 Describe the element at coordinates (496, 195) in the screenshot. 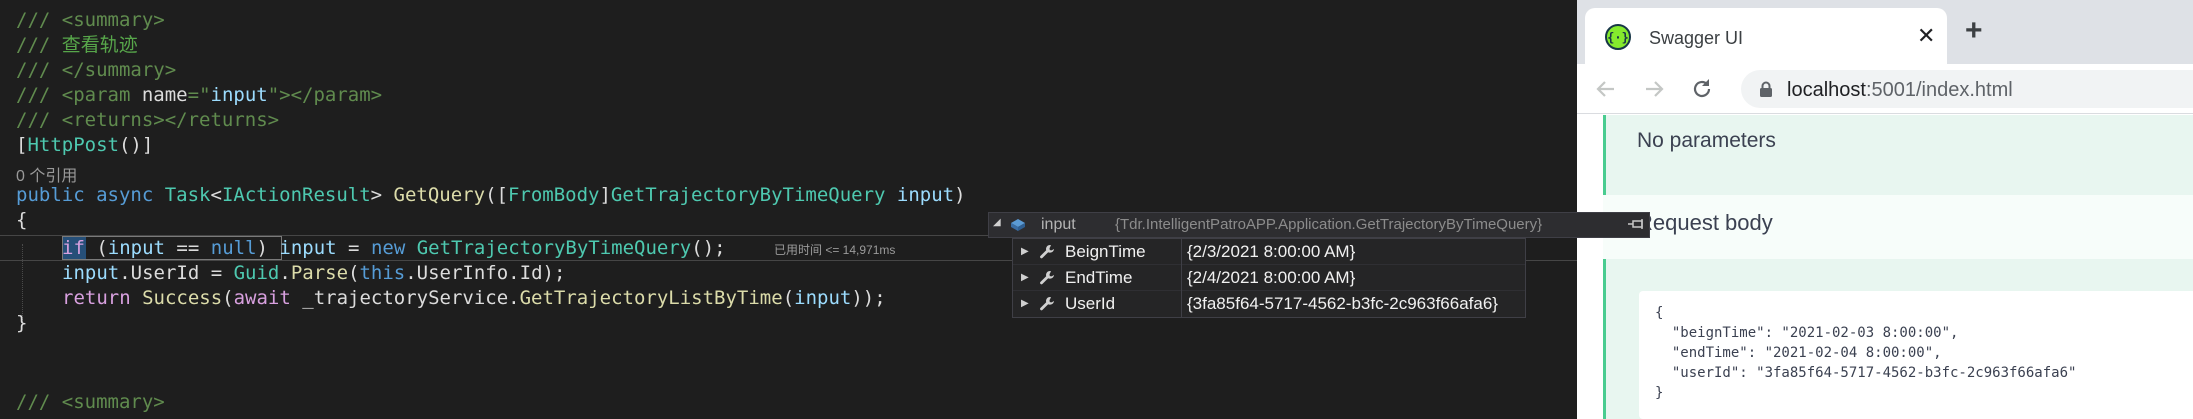

I see `punct: ([` at that location.